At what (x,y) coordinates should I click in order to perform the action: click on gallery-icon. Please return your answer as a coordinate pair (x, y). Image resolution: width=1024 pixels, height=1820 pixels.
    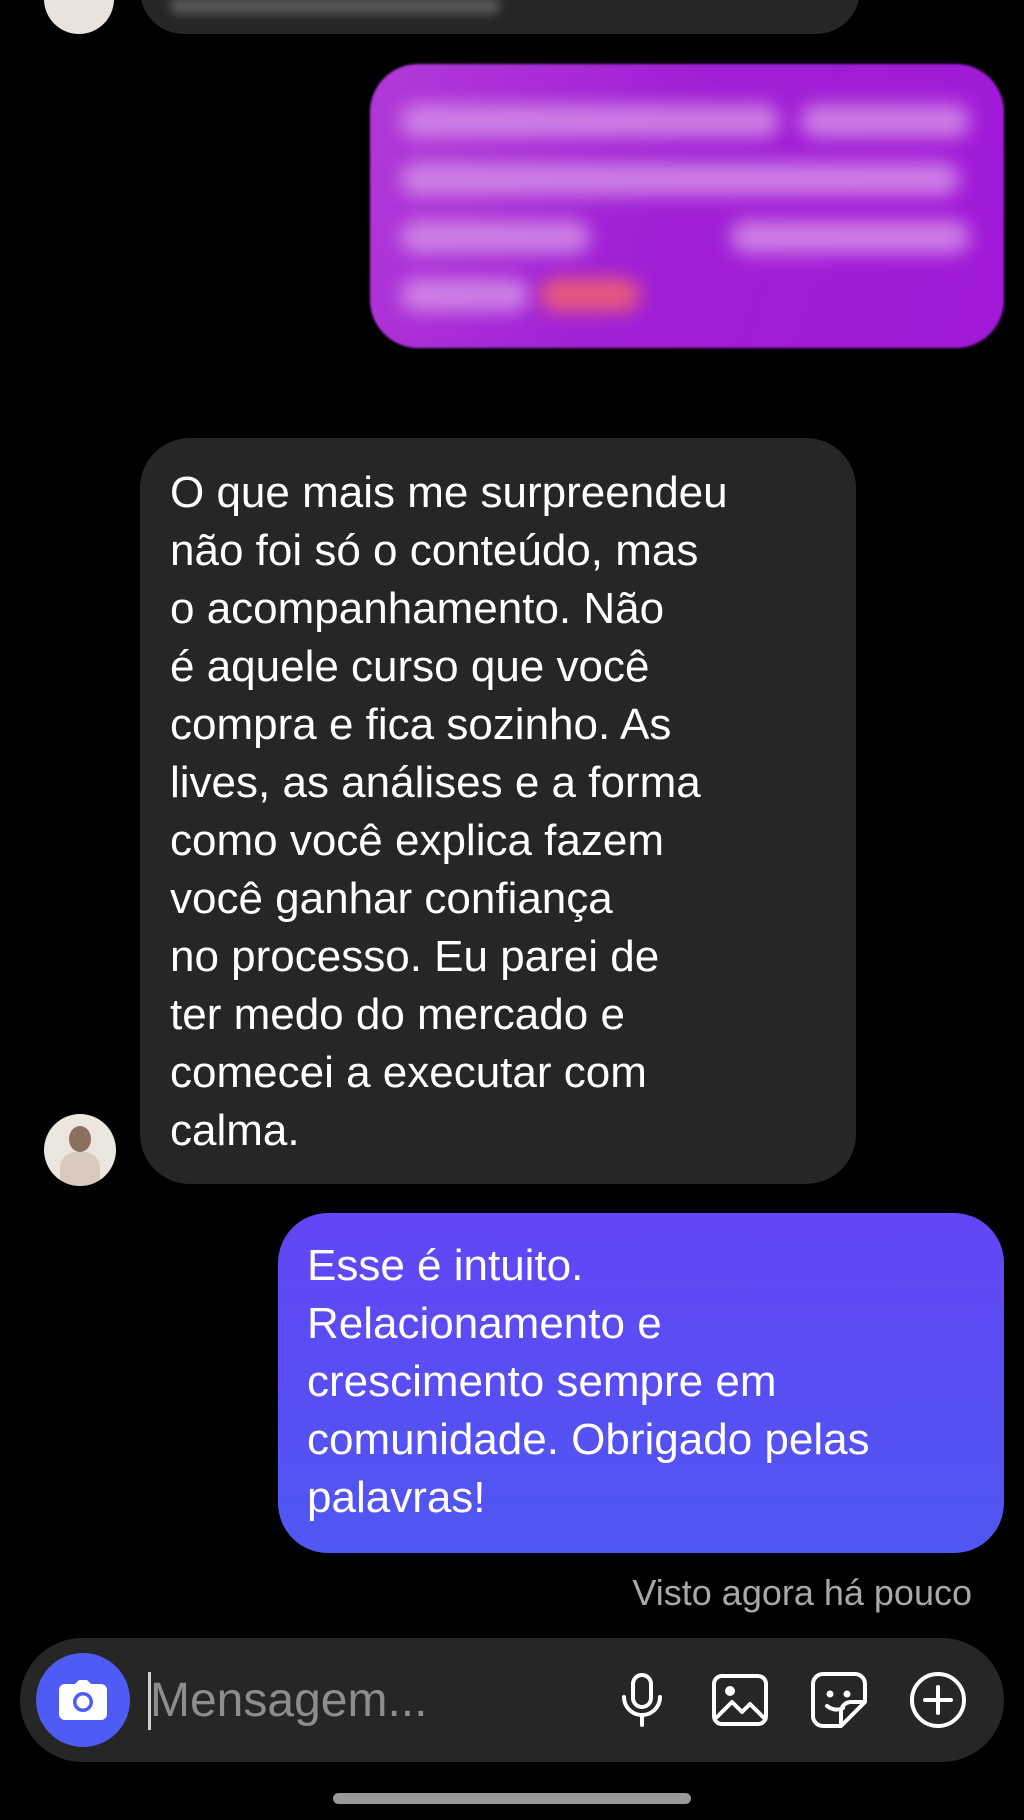
    Looking at the image, I should click on (740, 1700).